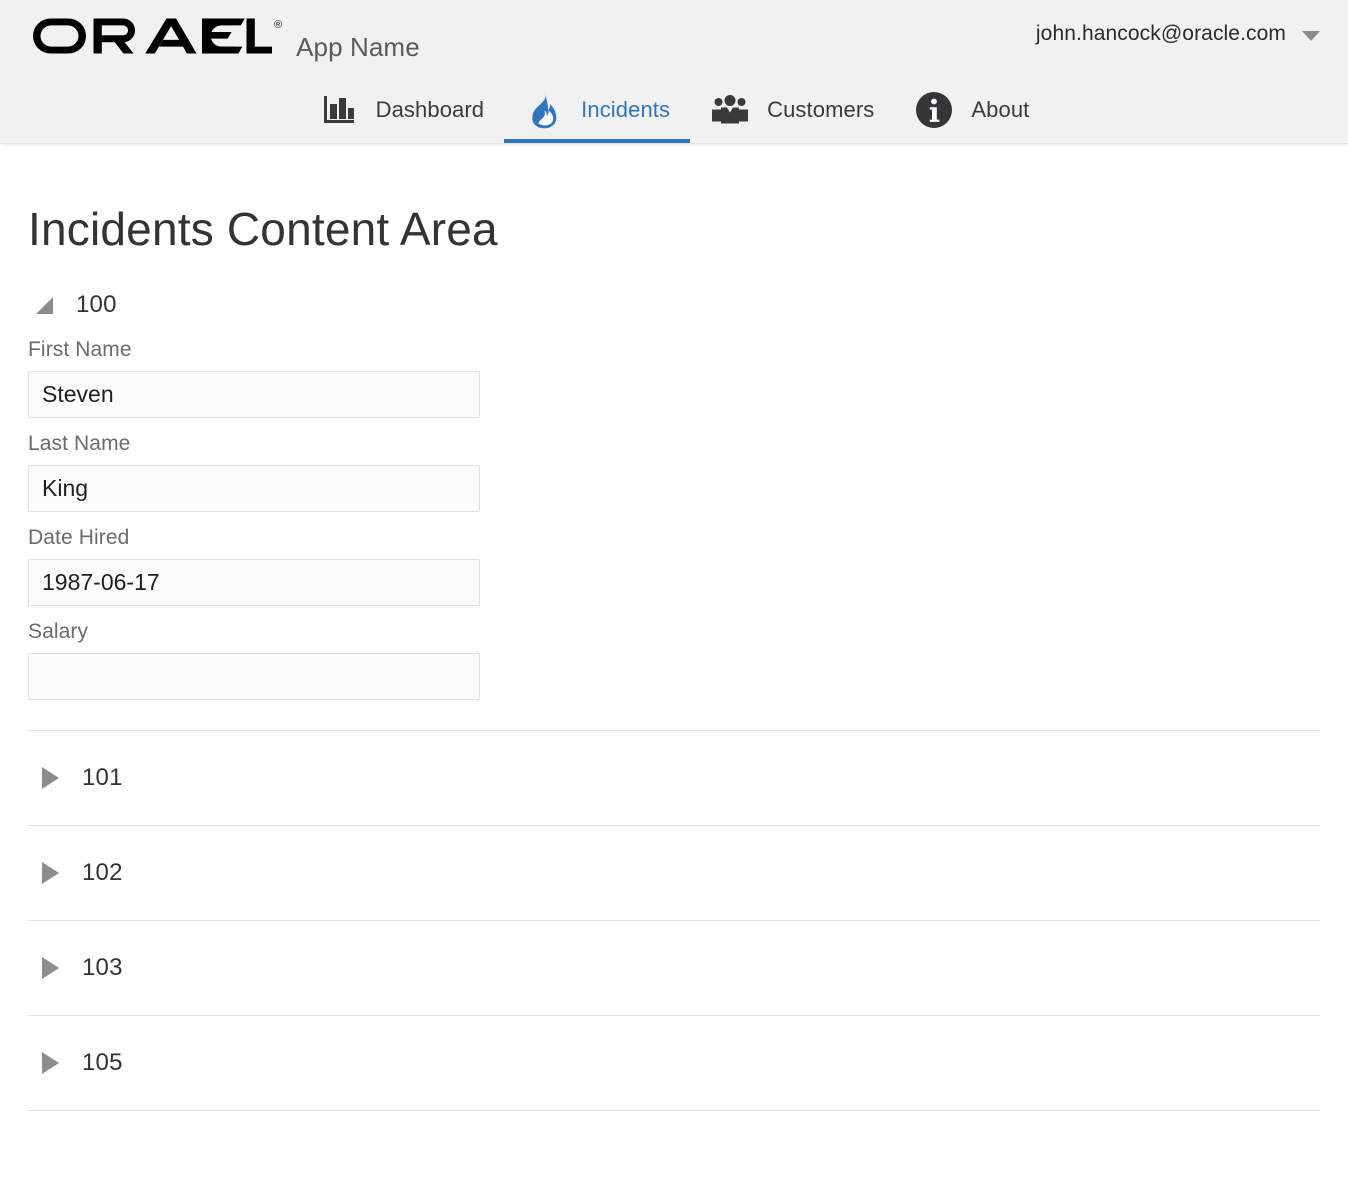 Image resolution: width=1348 pixels, height=1192 pixels. Describe the element at coordinates (278, 25) in the screenshot. I see `registered-mark: ®` at that location.